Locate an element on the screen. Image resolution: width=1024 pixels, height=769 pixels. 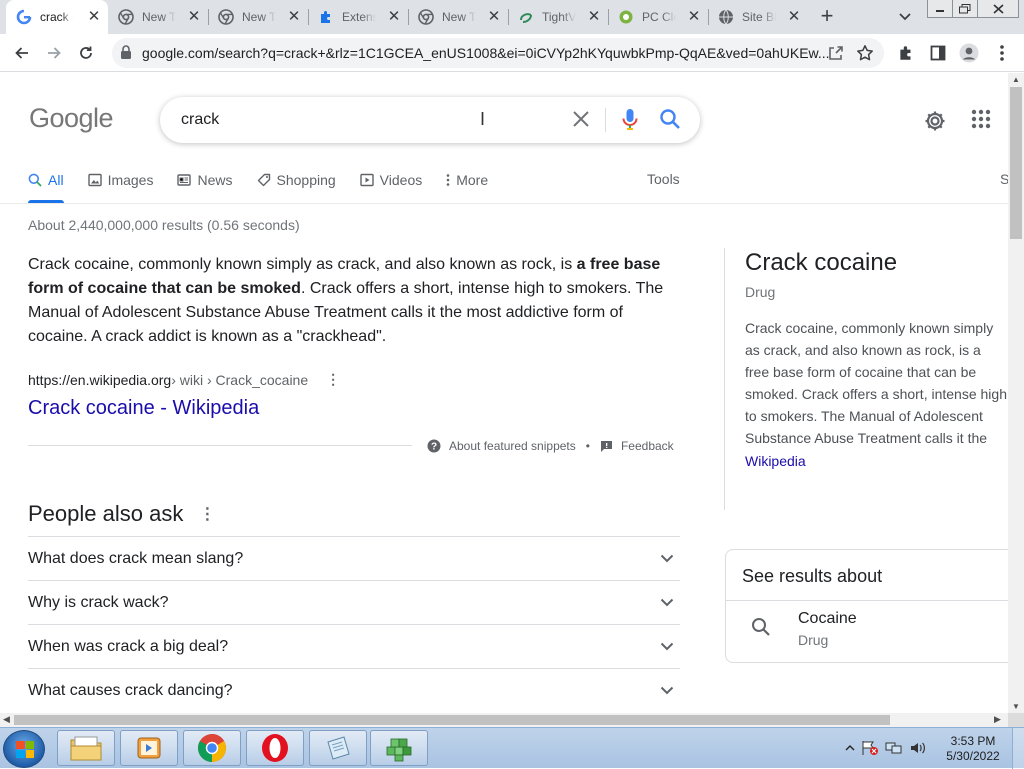
cube-app-icon is located at coordinates (399, 750).